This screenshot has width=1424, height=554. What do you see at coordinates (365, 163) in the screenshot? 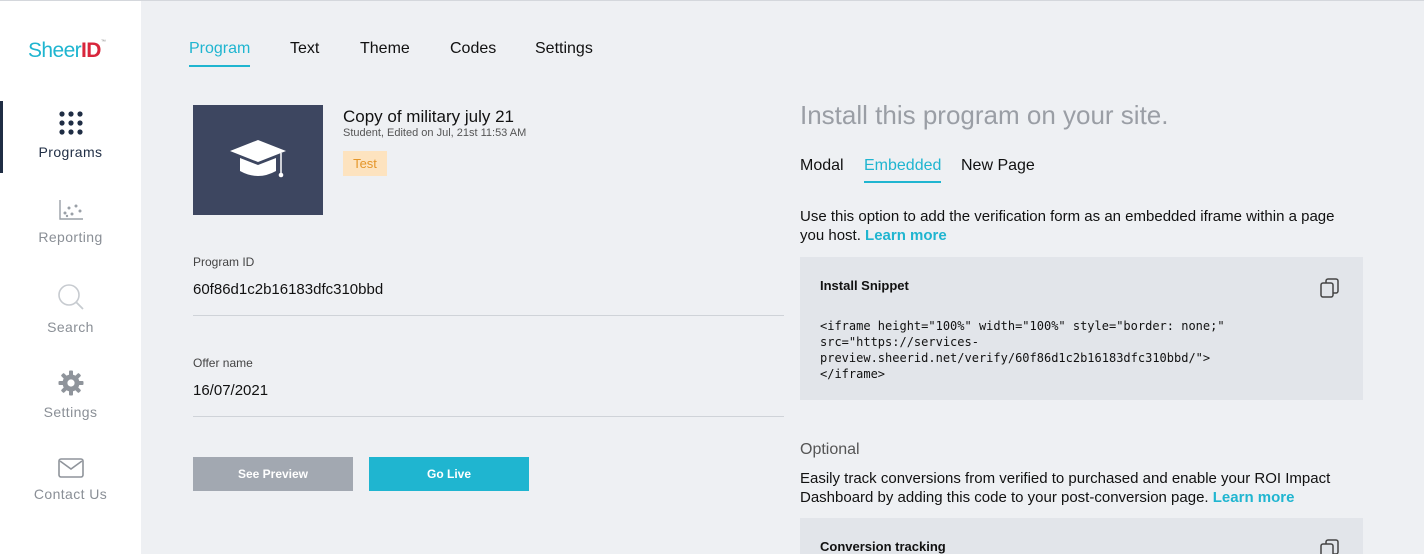
I see `status-badge: Test` at bounding box center [365, 163].